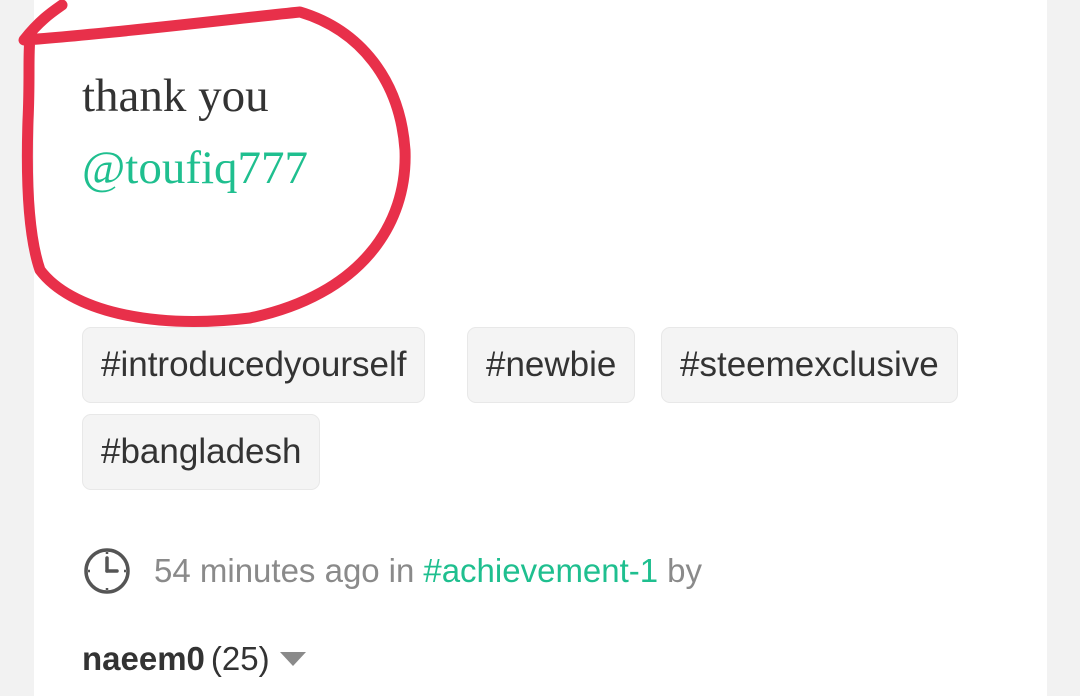 This screenshot has height=696, width=1080. I want to click on author-reputation: (25), so click(240, 658).